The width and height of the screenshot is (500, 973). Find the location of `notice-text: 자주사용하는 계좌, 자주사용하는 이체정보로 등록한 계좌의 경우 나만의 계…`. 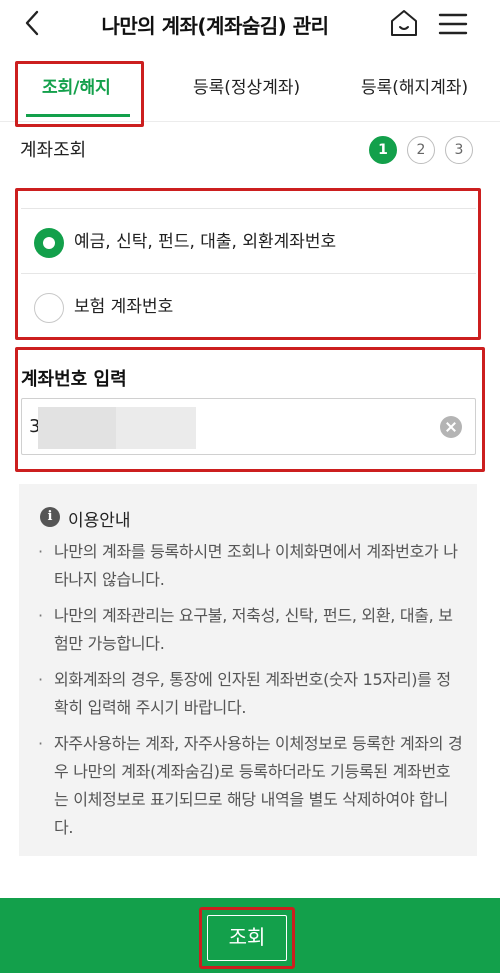

notice-text: 자주사용하는 계좌, 자주사용하는 이체정보로 등록한 계좌의 경우 나만의 계… is located at coordinates (258, 785).